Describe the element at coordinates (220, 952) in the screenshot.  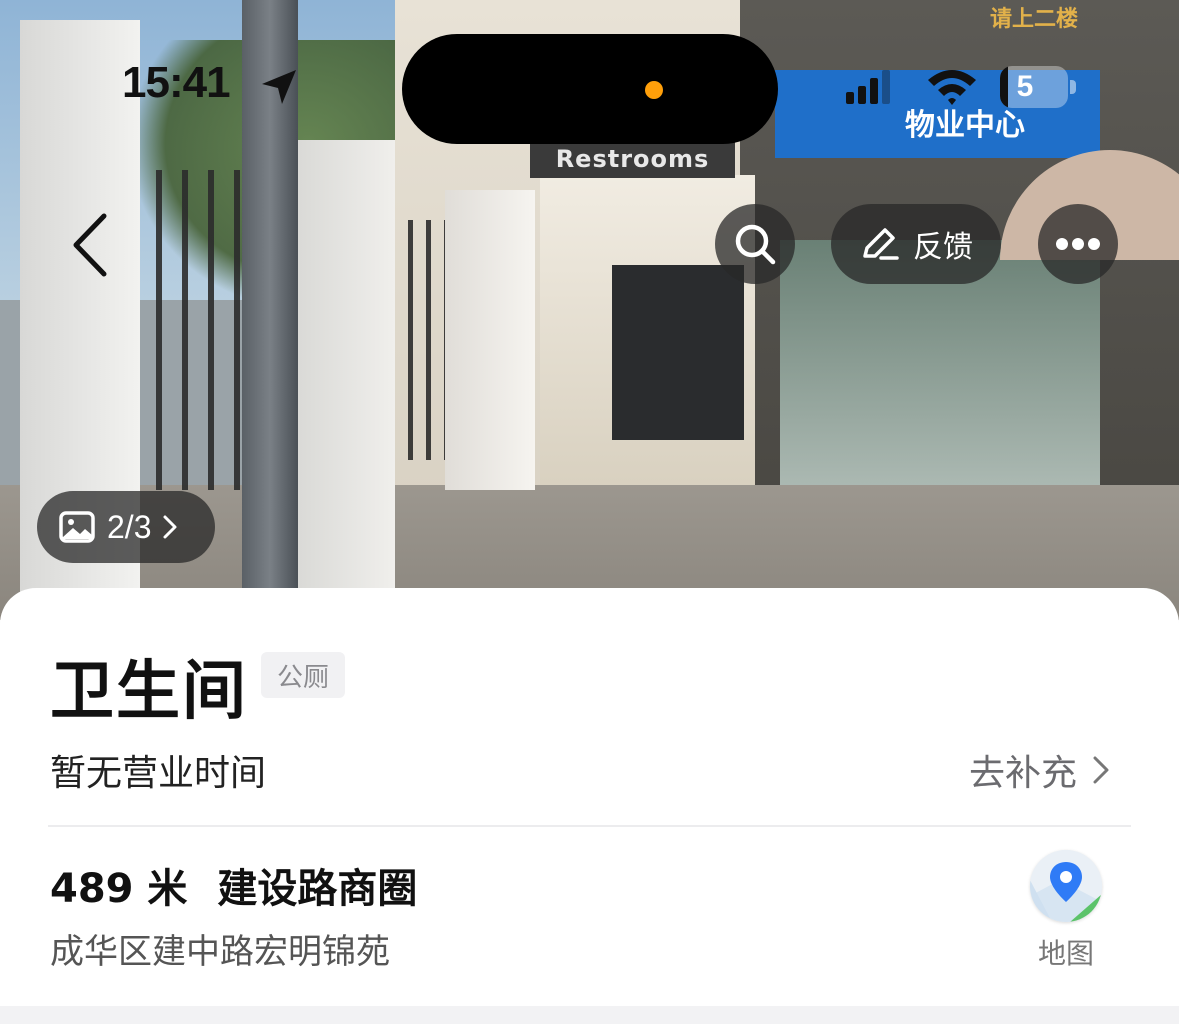
I see `place-address: 成华区建中路宏明锦苑` at that location.